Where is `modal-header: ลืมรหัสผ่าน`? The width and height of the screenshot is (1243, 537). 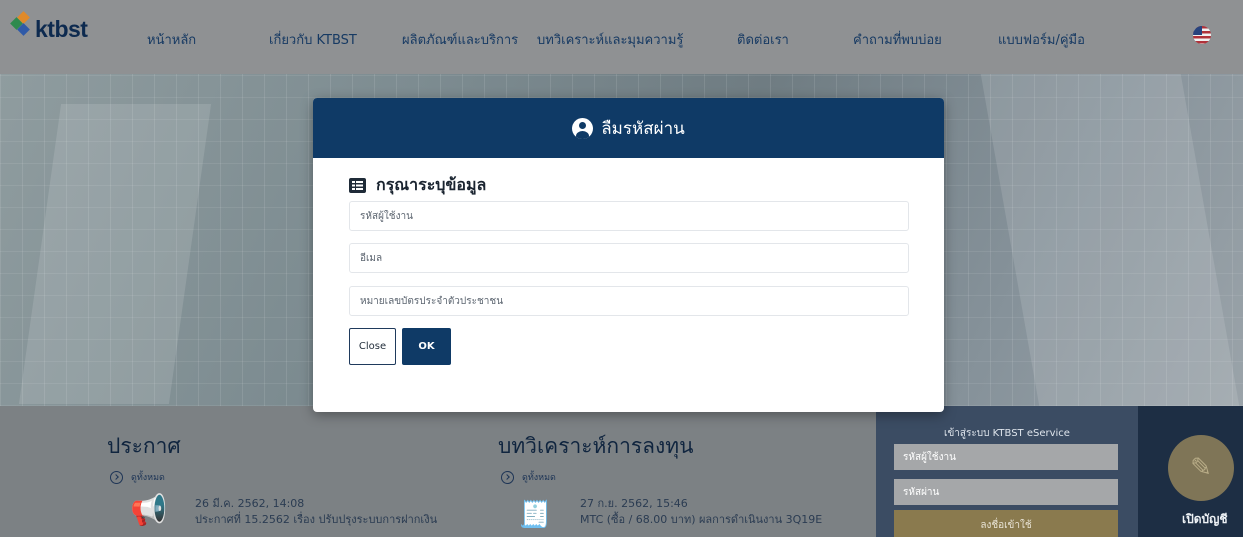 modal-header: ลืมรหัสผ่าน is located at coordinates (628, 128).